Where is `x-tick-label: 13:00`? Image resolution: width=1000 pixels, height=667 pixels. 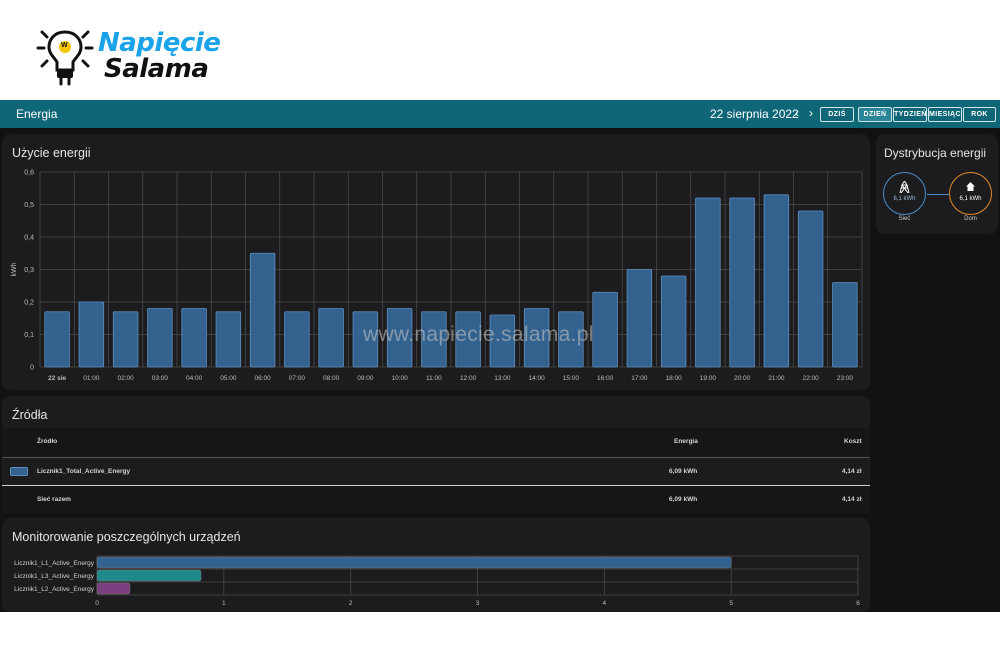 x-tick-label: 13:00 is located at coordinates (502, 378).